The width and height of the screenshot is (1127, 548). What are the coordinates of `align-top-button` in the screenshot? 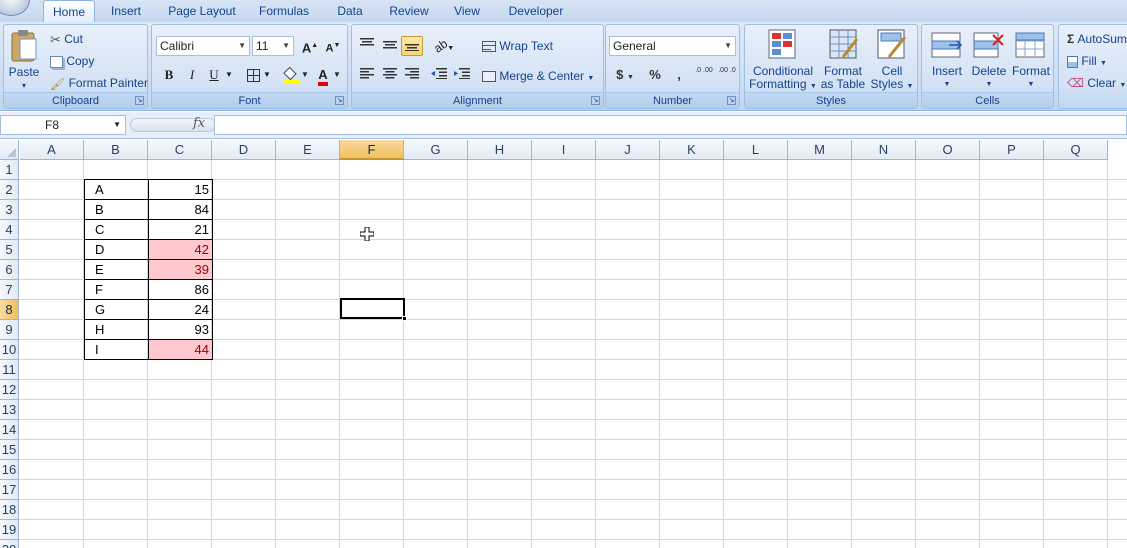 It's located at (367, 46).